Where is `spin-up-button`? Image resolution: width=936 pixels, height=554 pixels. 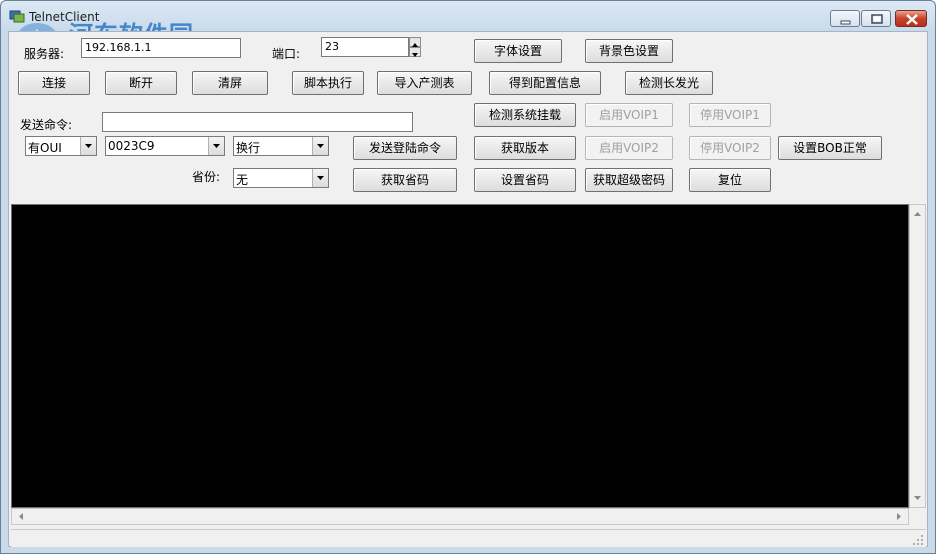 spin-up-button is located at coordinates (415, 42).